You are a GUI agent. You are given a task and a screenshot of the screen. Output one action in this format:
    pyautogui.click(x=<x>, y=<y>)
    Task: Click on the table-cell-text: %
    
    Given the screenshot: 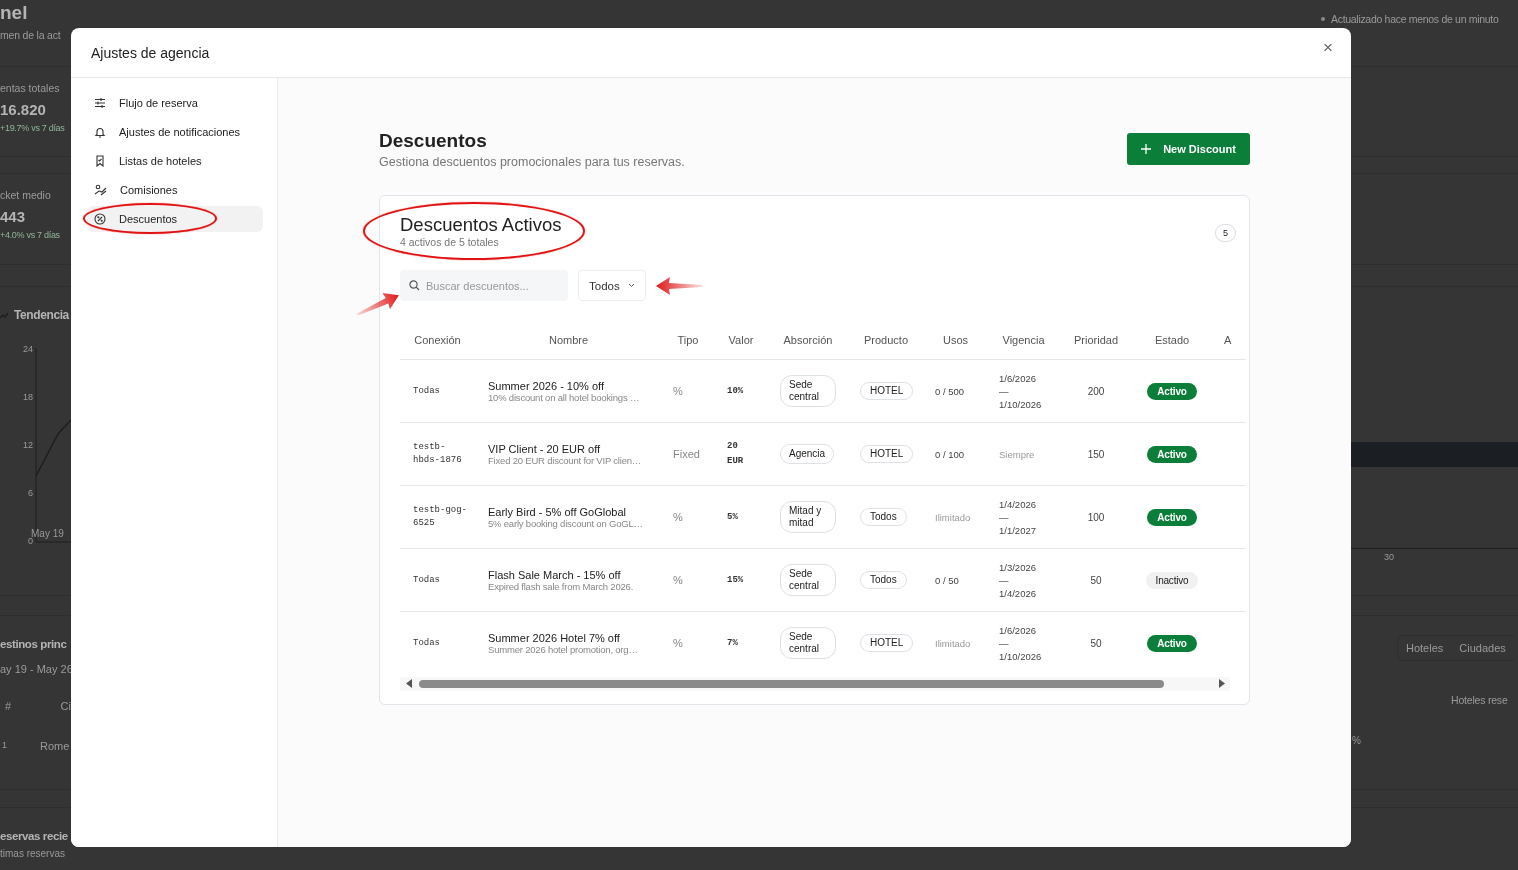 What is the action you would take?
    pyautogui.click(x=1357, y=740)
    